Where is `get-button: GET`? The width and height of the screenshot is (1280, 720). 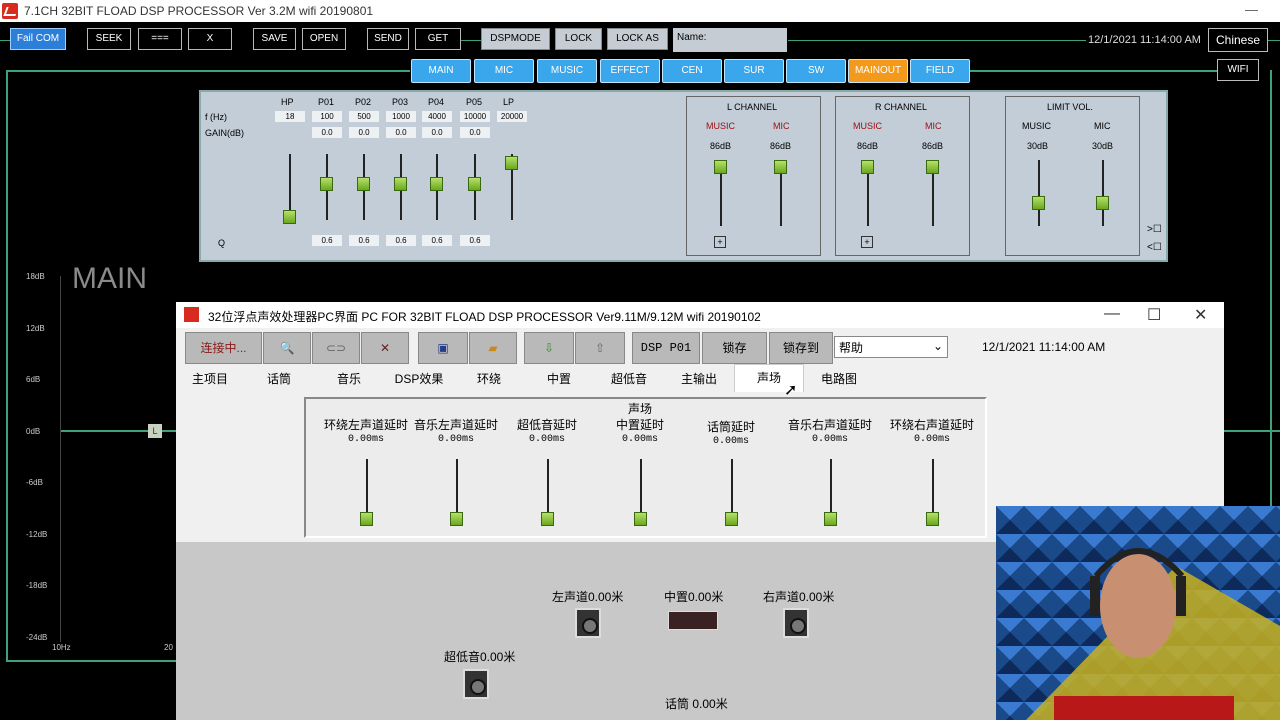 get-button: GET is located at coordinates (438, 39).